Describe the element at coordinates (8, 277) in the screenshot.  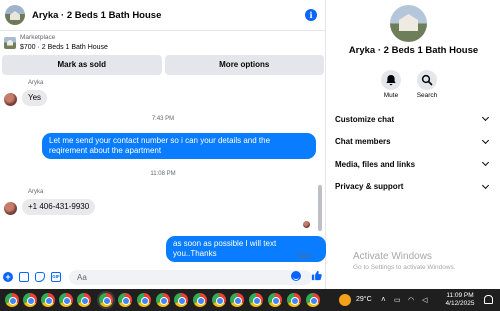
I see `add-icon: +` at that location.